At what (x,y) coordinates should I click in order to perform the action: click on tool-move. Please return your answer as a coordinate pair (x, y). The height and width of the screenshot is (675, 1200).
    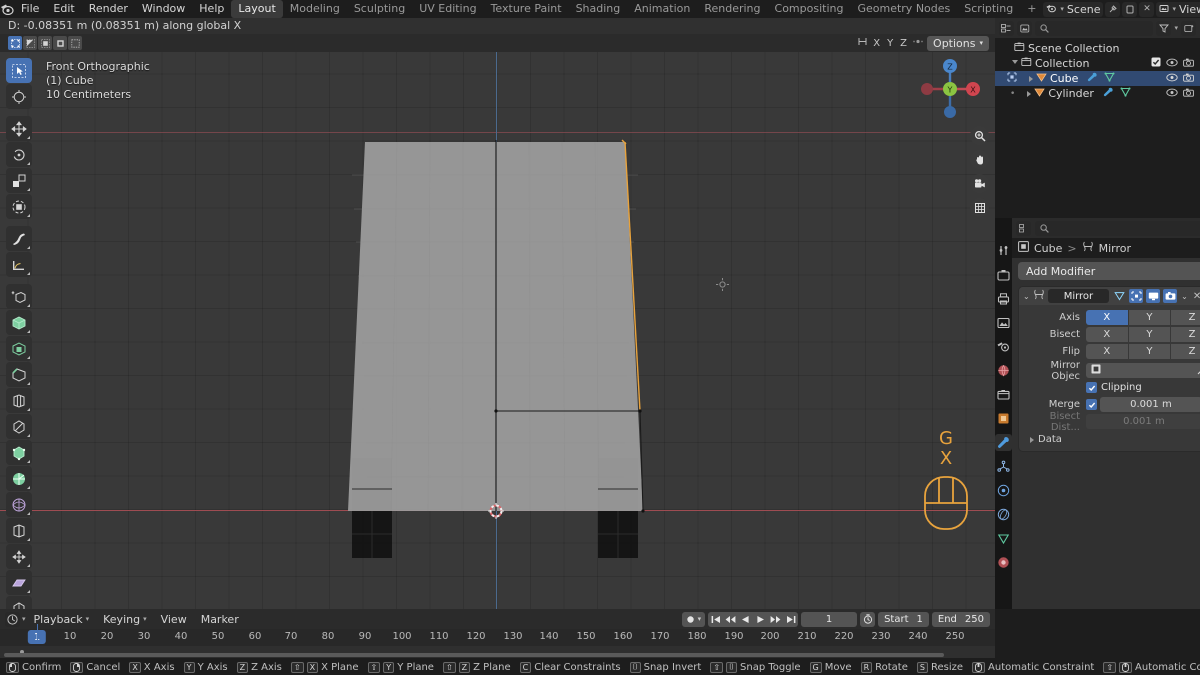
    Looking at the image, I should click on (19, 128).